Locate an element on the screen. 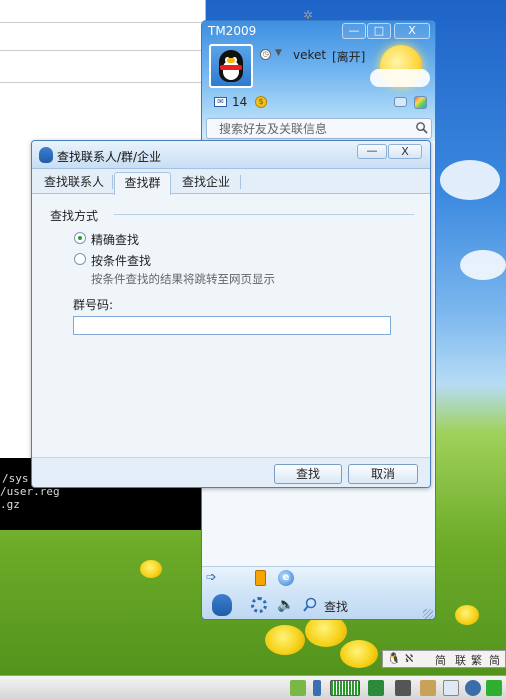  ime-mode-icon: ℵ is located at coordinates (409, 658).